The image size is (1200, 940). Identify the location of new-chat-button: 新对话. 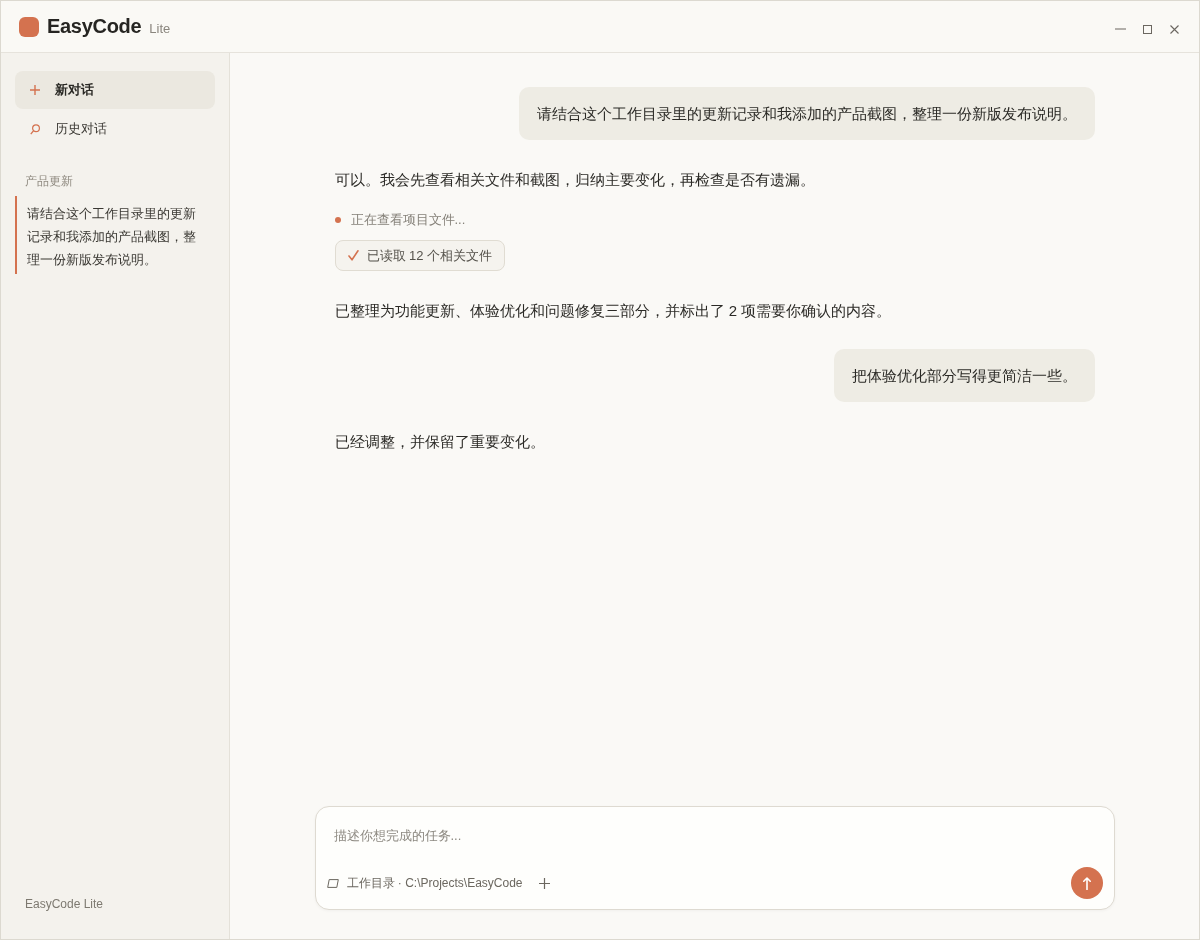
(115, 90).